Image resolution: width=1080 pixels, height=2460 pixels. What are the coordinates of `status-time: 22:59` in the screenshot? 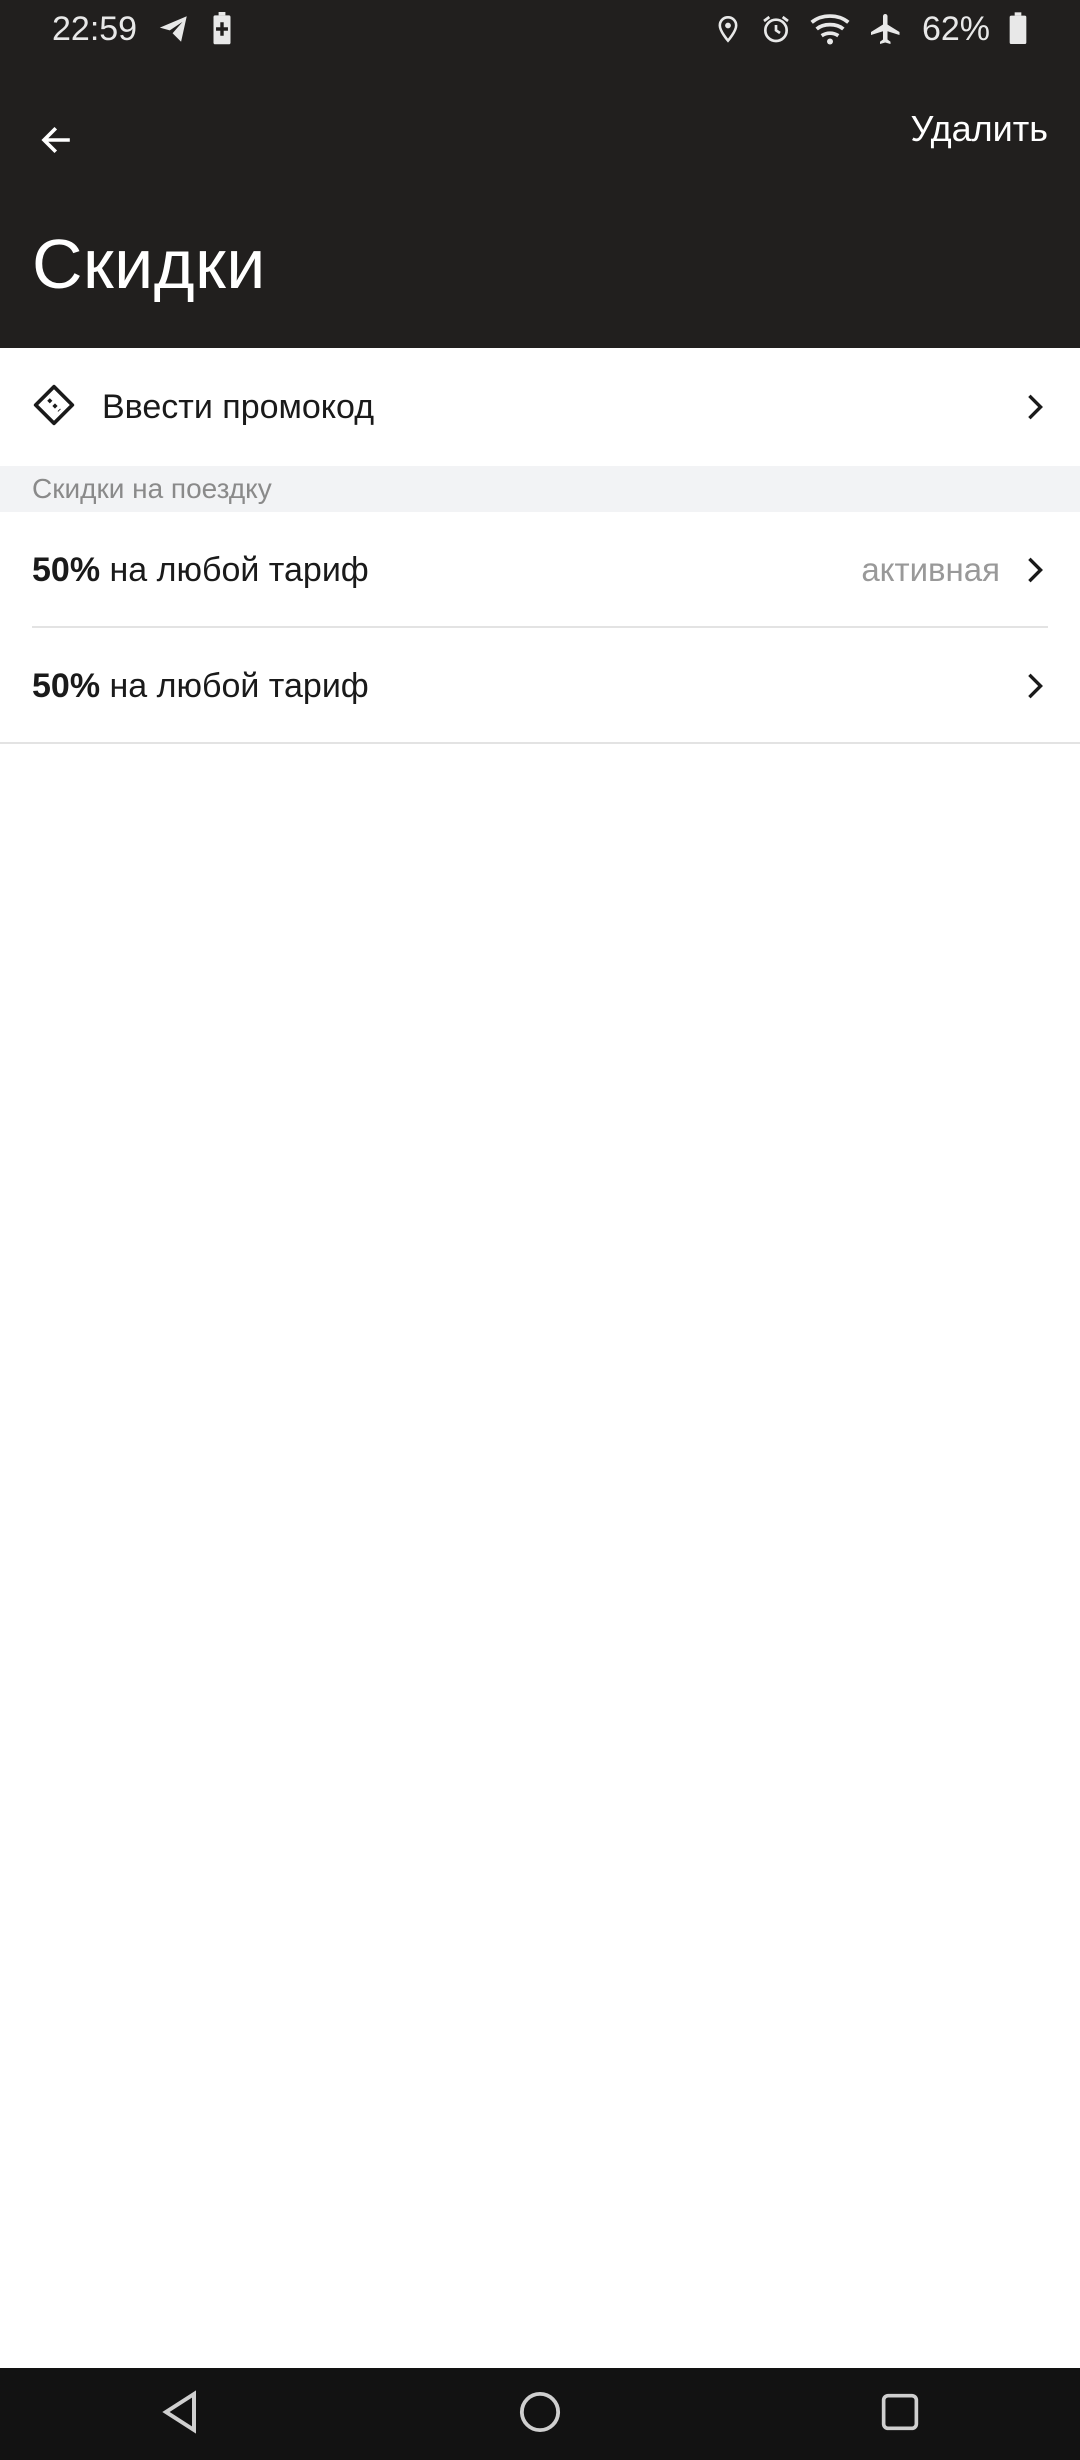 It's located at (95, 28).